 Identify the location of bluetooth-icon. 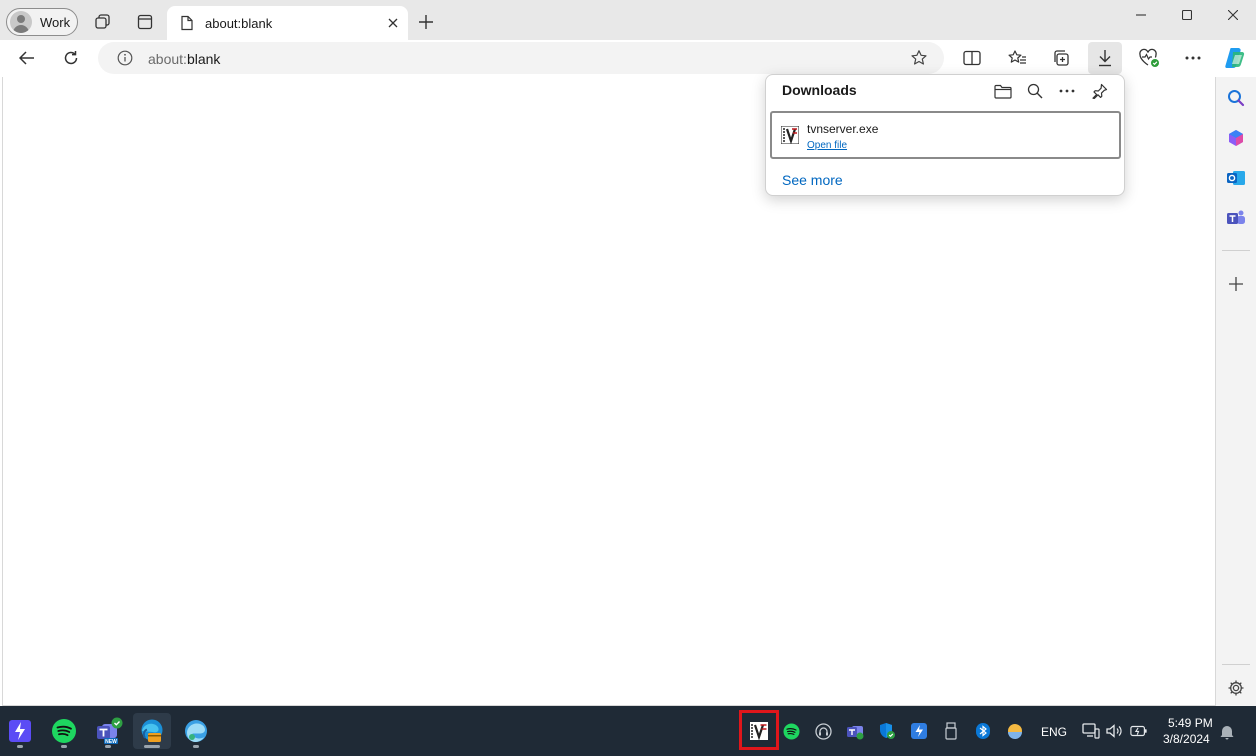
(983, 731).